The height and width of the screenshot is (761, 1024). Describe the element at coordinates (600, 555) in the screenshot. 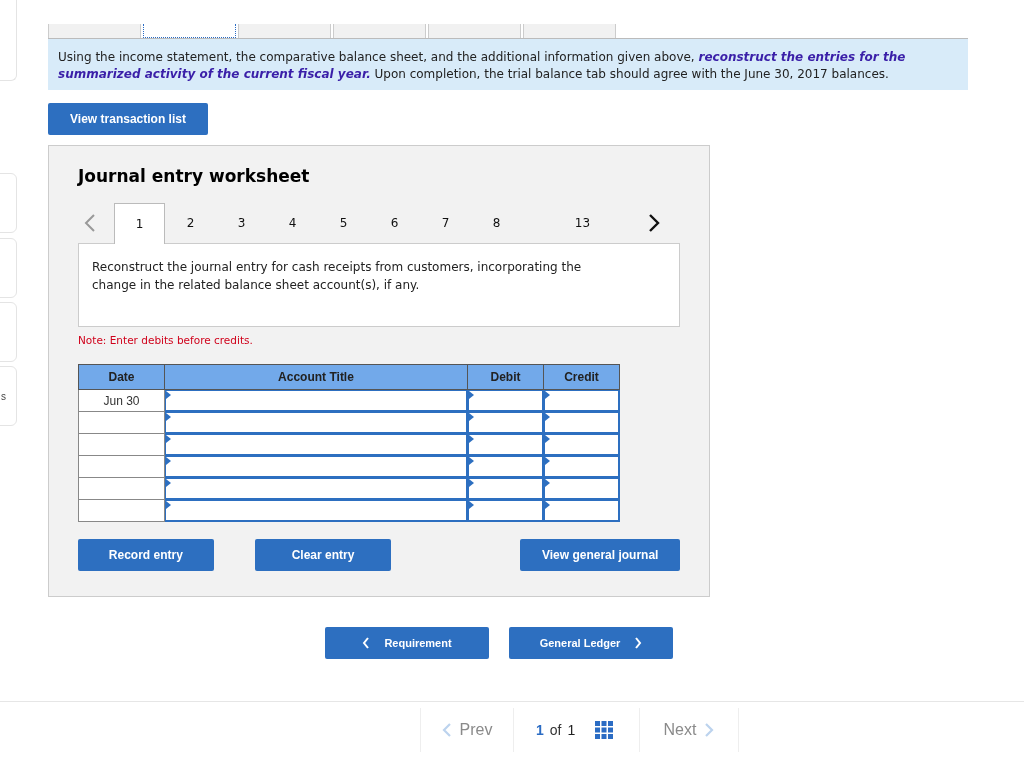

I see `view-general-journal-button: View general journal` at that location.